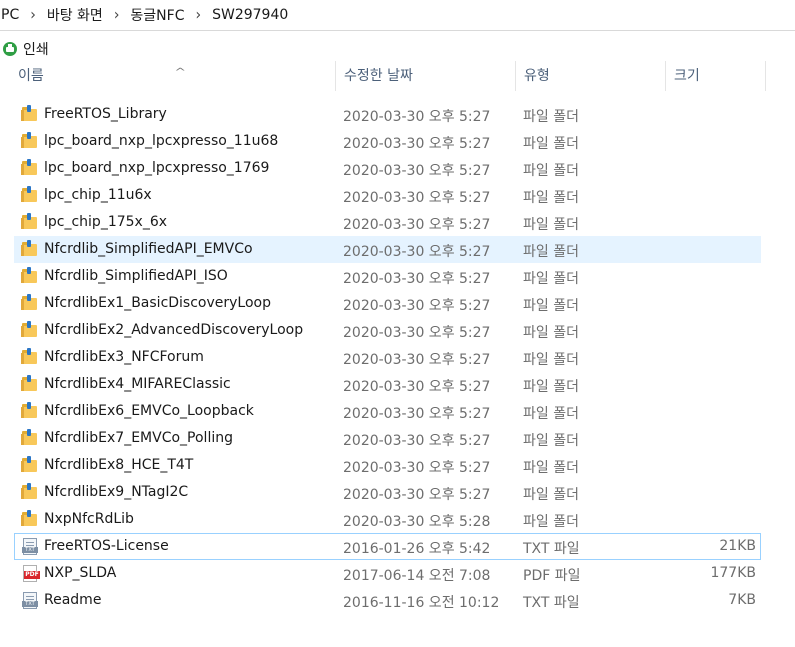  What do you see at coordinates (537, 76) in the screenshot?
I see `column-type-label: 유형` at bounding box center [537, 76].